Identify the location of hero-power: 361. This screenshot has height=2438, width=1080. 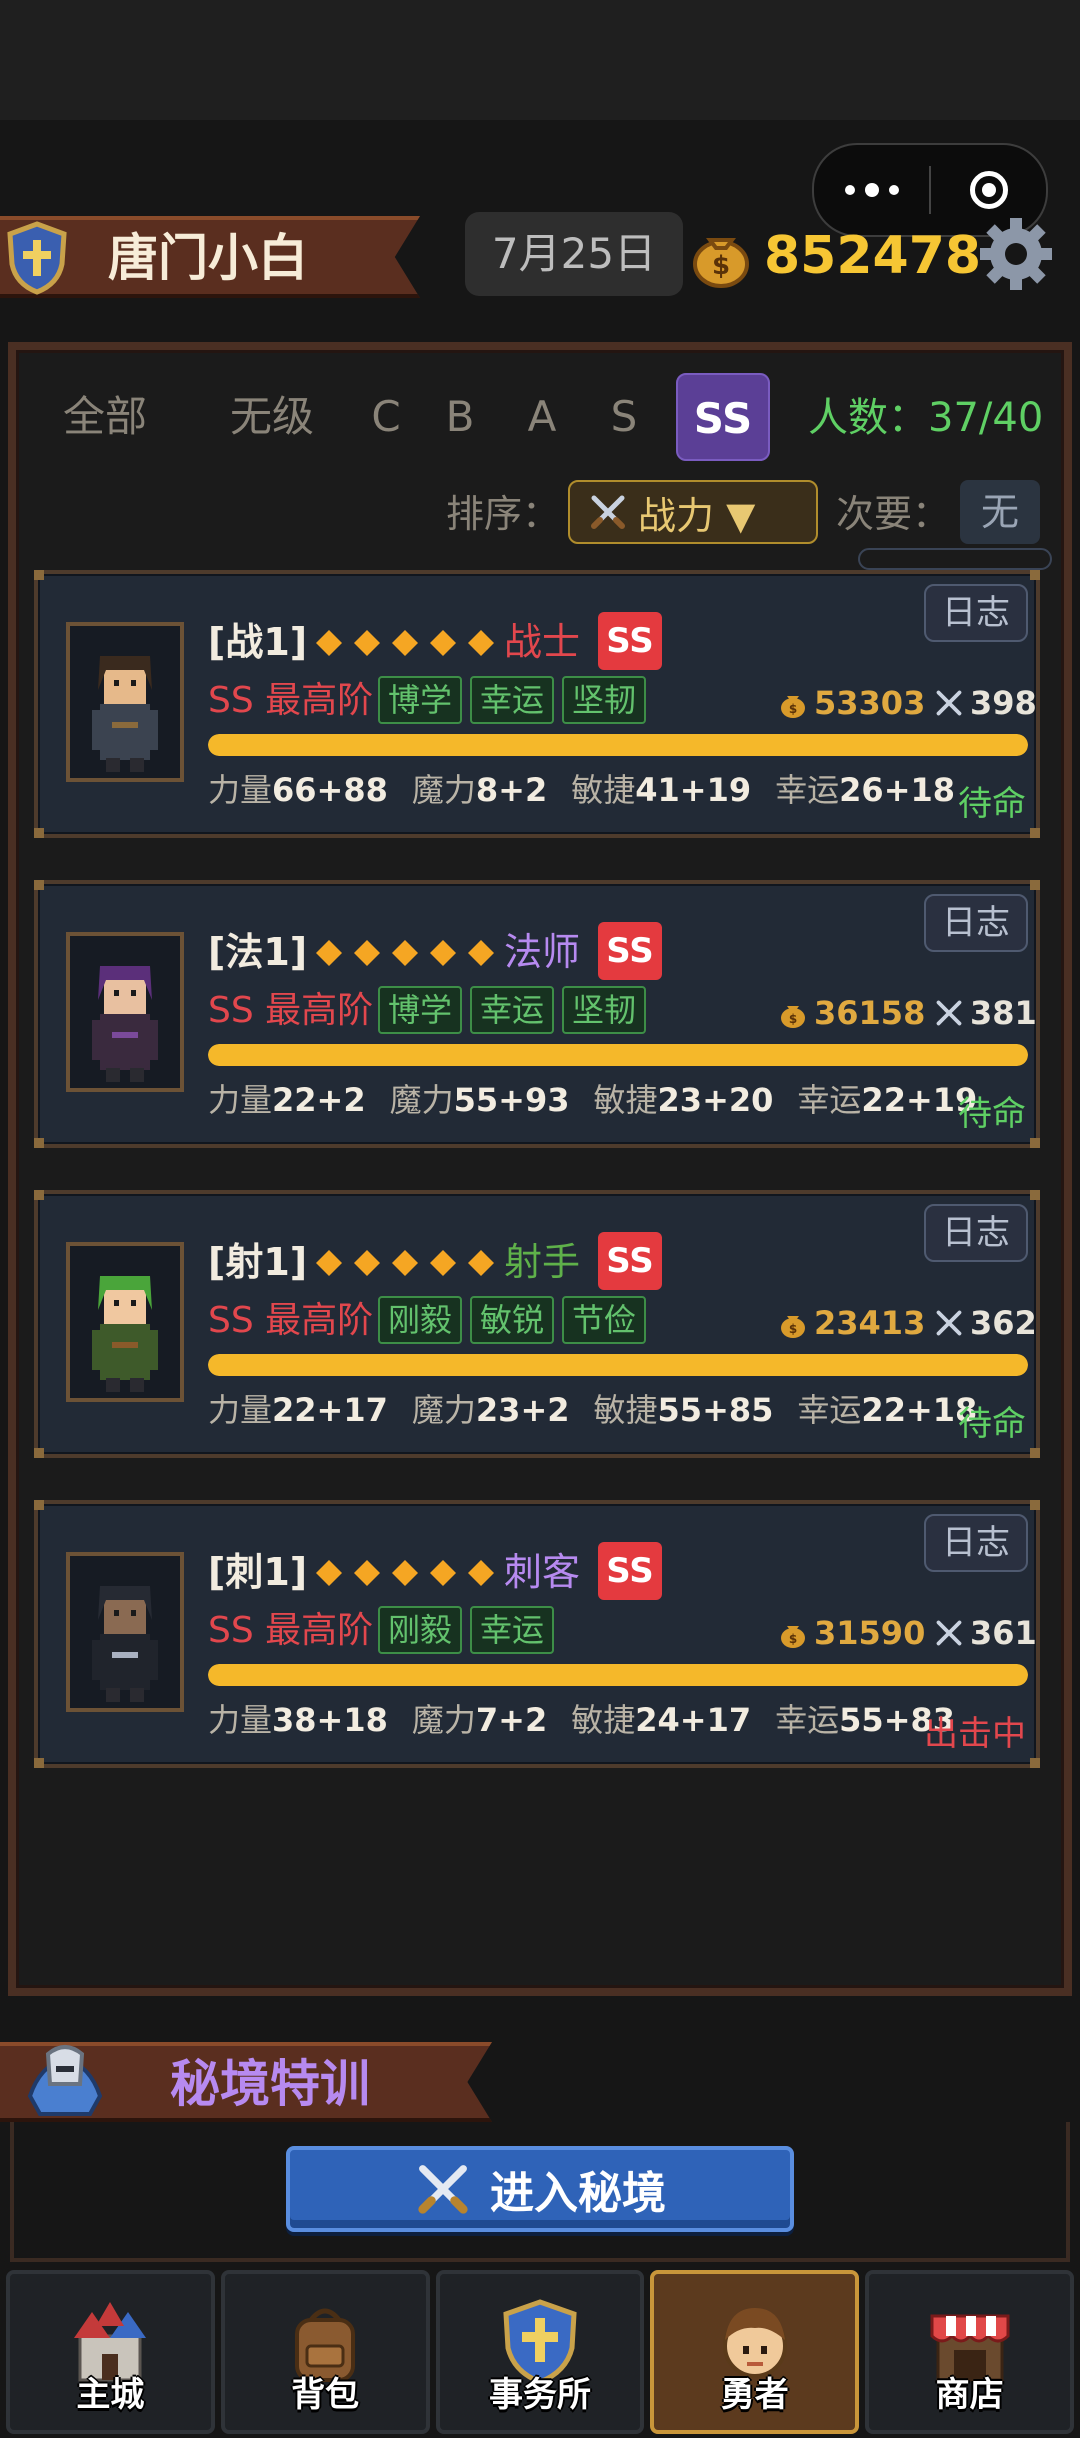
(985, 1633).